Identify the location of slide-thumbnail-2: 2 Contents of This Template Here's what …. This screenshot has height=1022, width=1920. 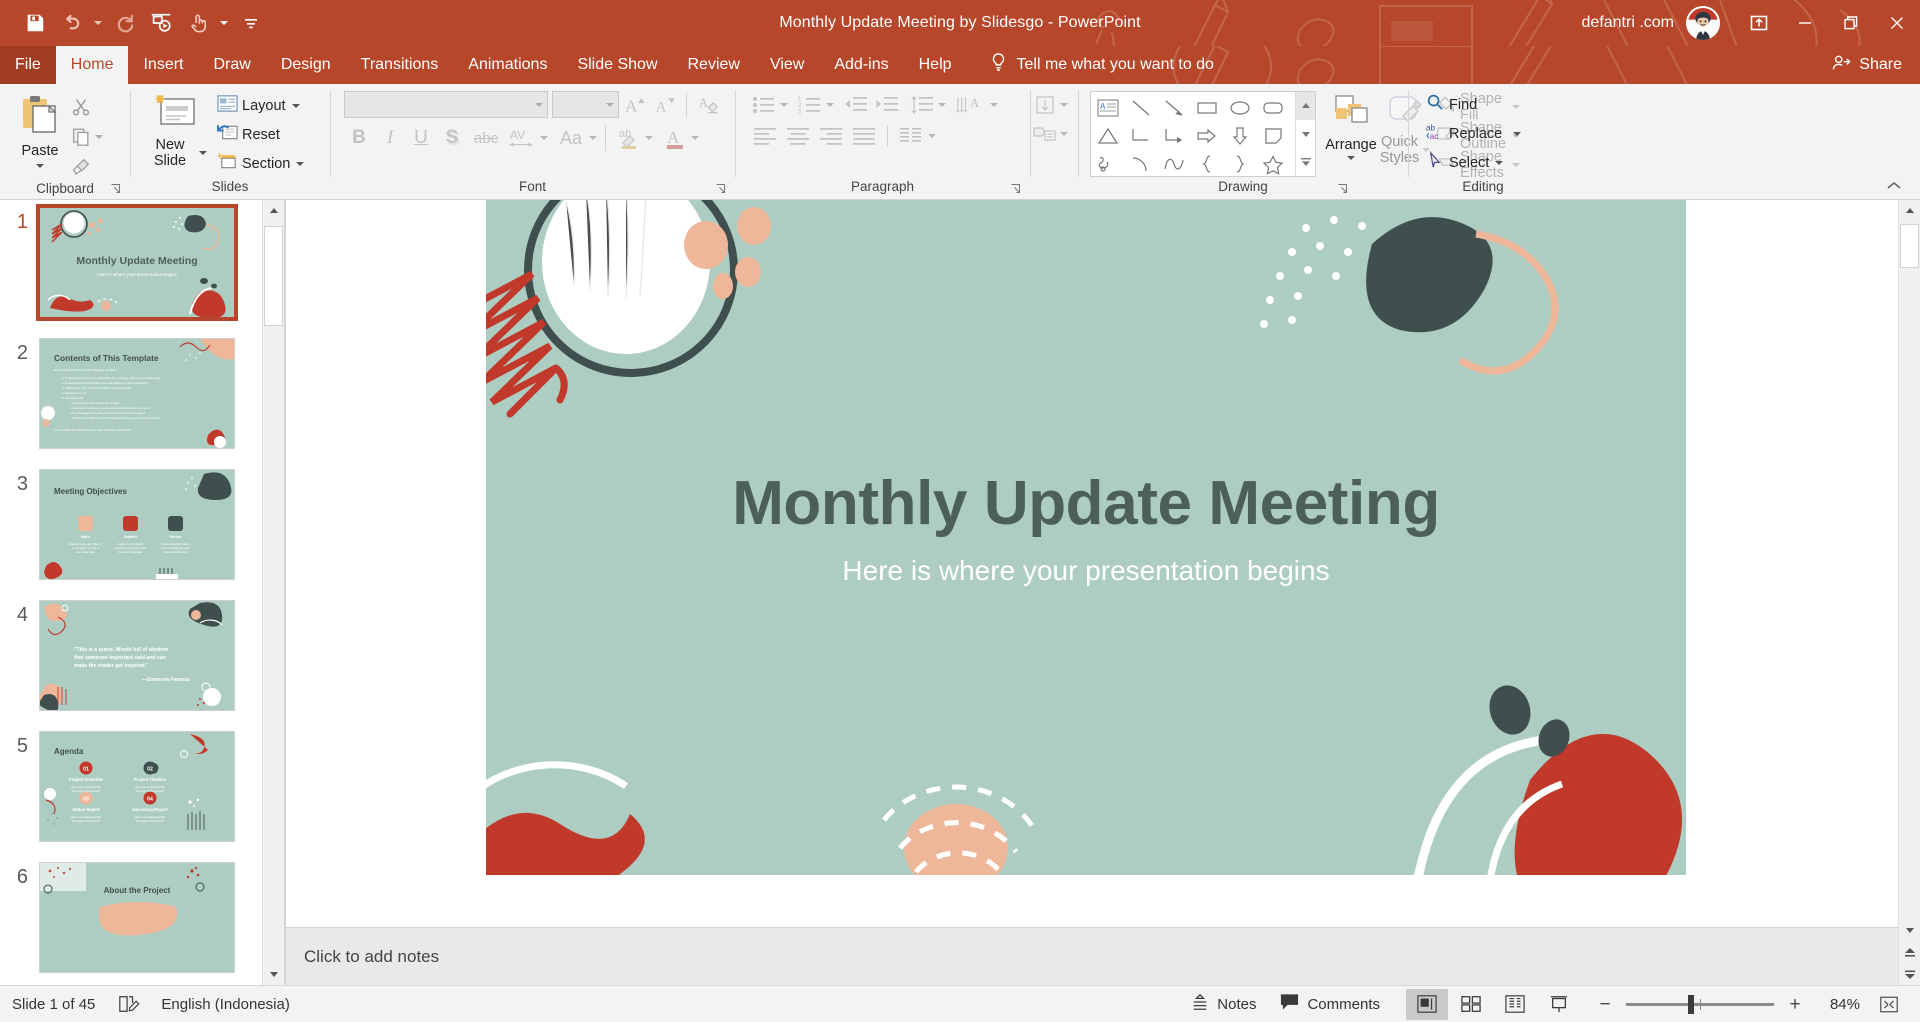
(131, 404).